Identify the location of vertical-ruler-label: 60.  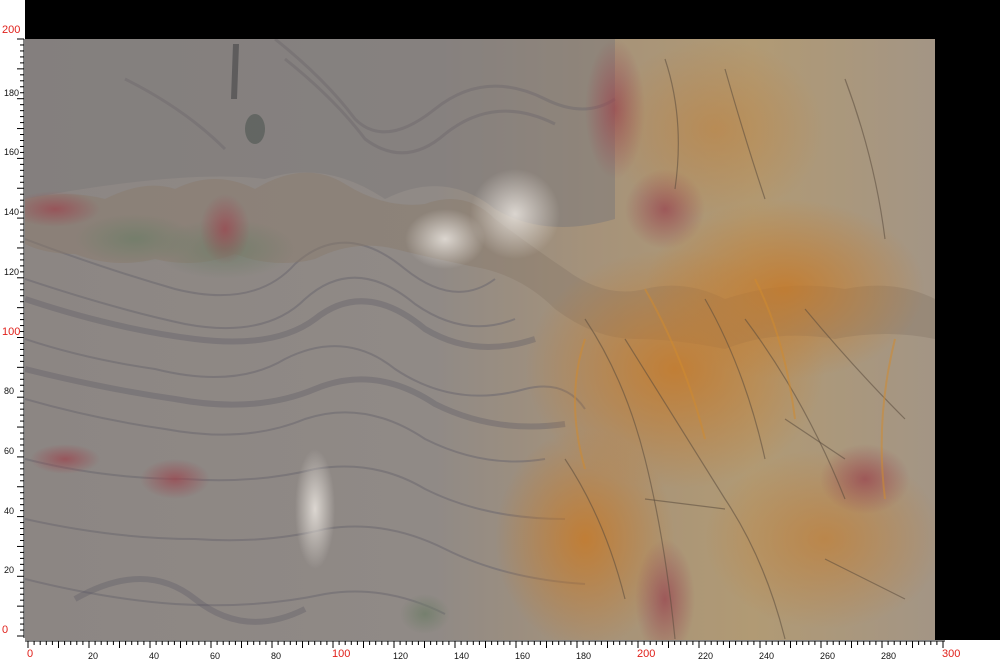
(9, 450).